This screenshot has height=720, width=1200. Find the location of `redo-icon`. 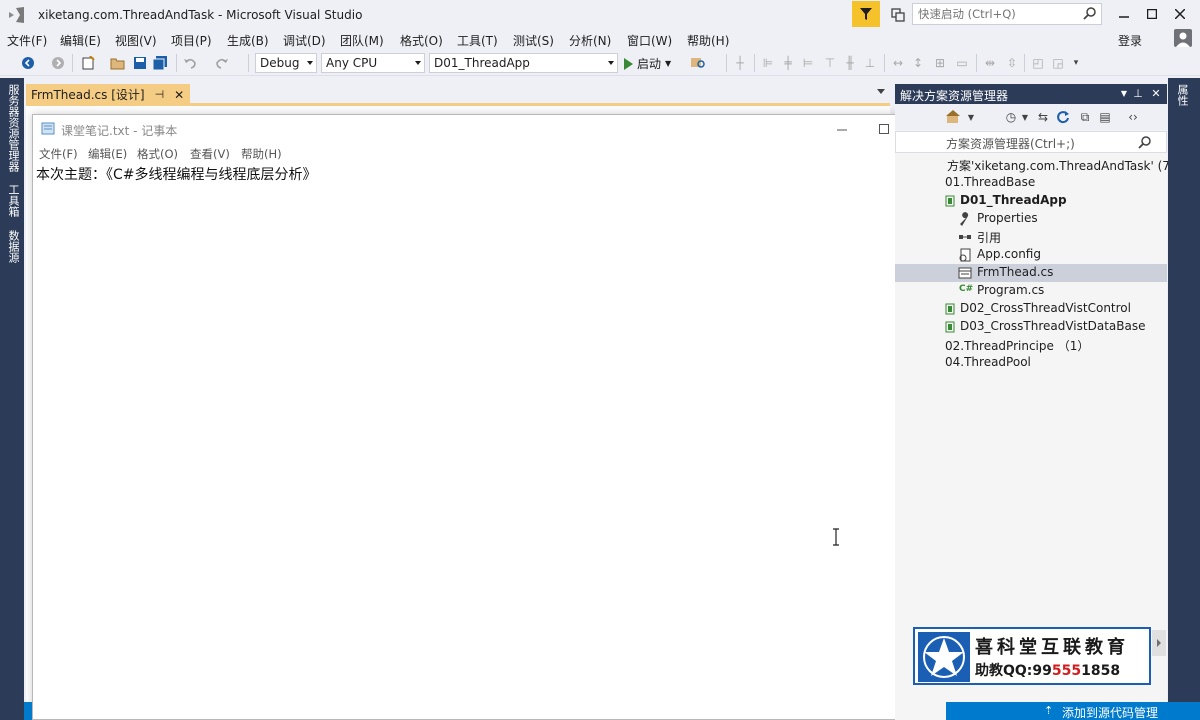

redo-icon is located at coordinates (222, 63).